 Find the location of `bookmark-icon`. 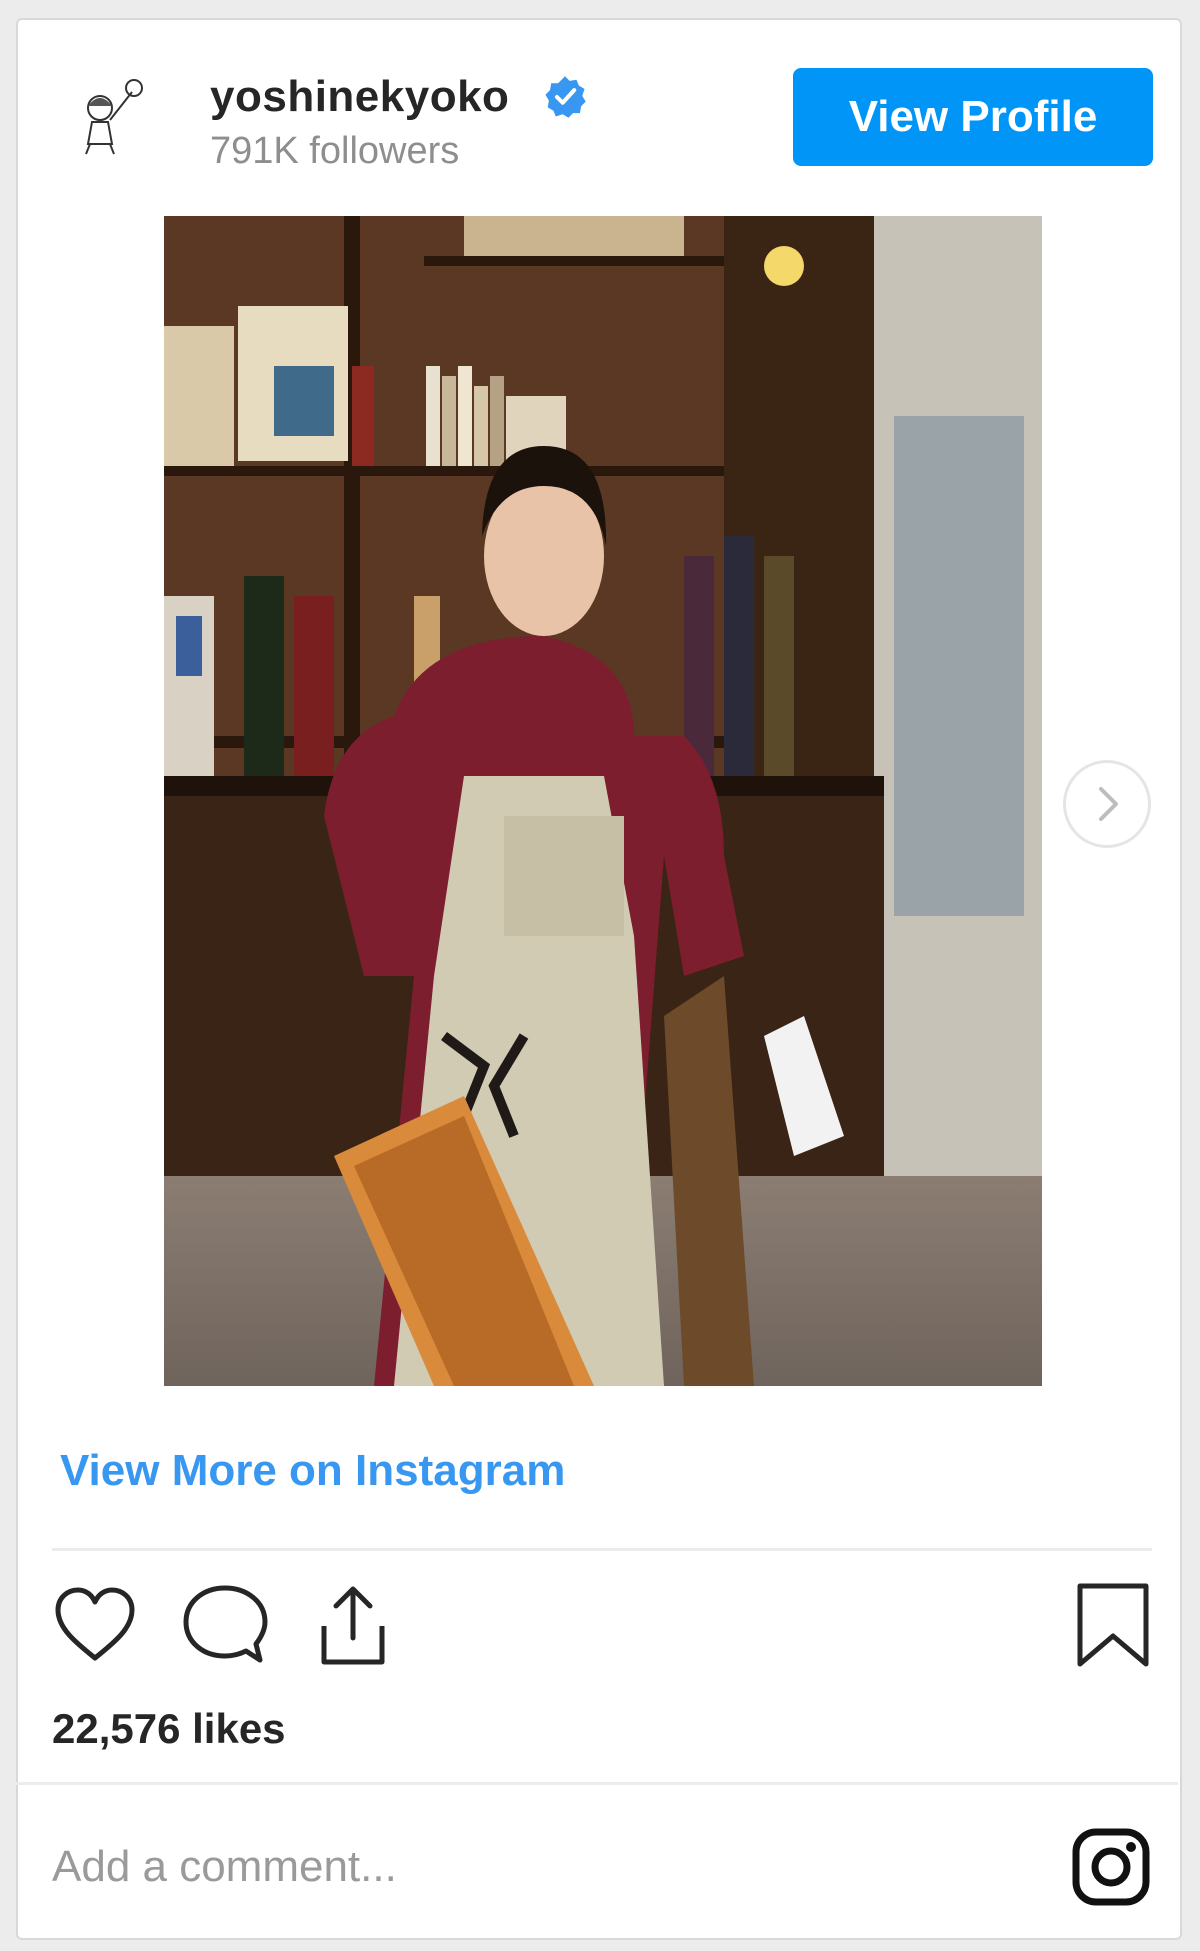

bookmark-icon is located at coordinates (1113, 1625).